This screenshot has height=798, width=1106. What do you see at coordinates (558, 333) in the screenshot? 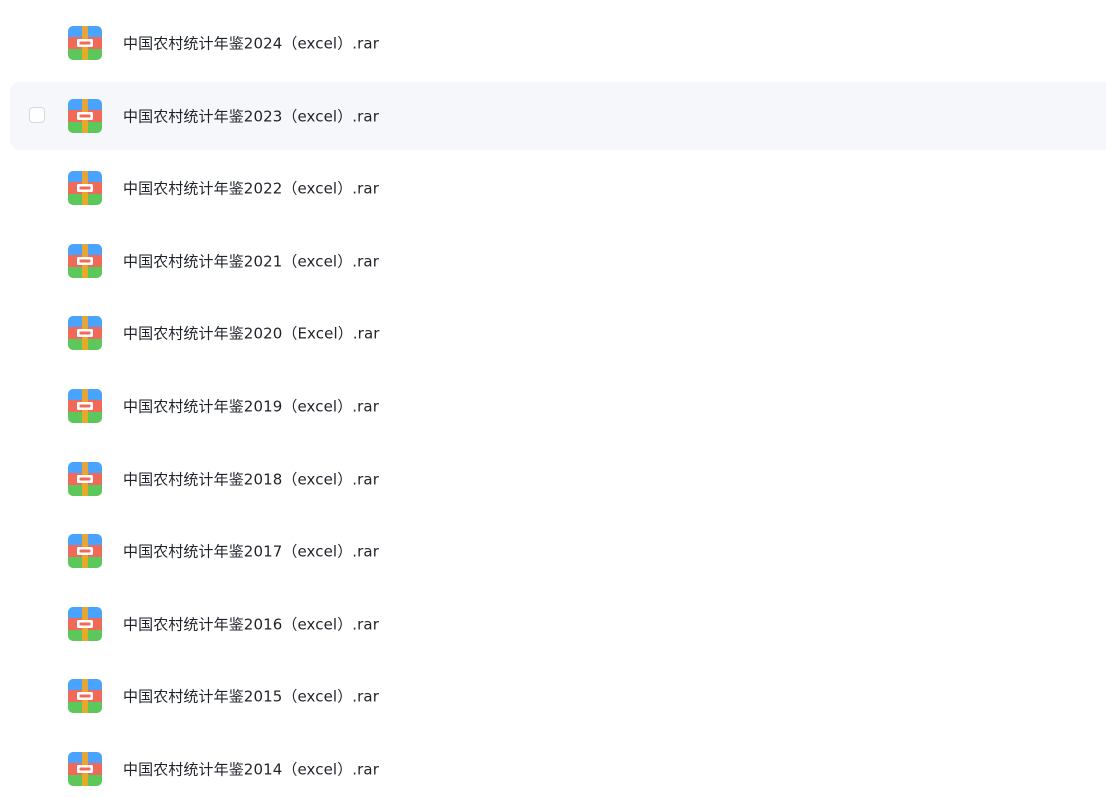
I see `file-list-item: 中国农村统计年鉴2020（Excel）.rar` at bounding box center [558, 333].